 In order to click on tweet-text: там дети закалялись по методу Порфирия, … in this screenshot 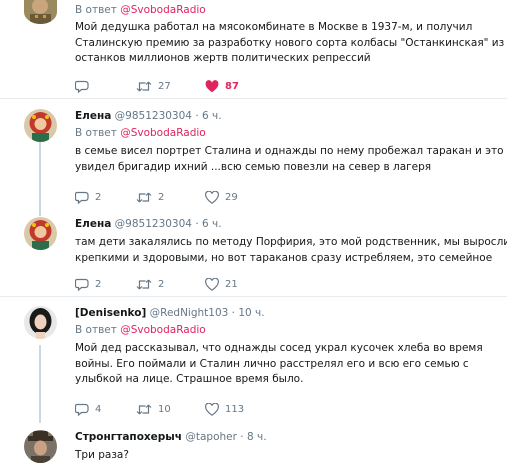, I will do `click(291, 250)`.